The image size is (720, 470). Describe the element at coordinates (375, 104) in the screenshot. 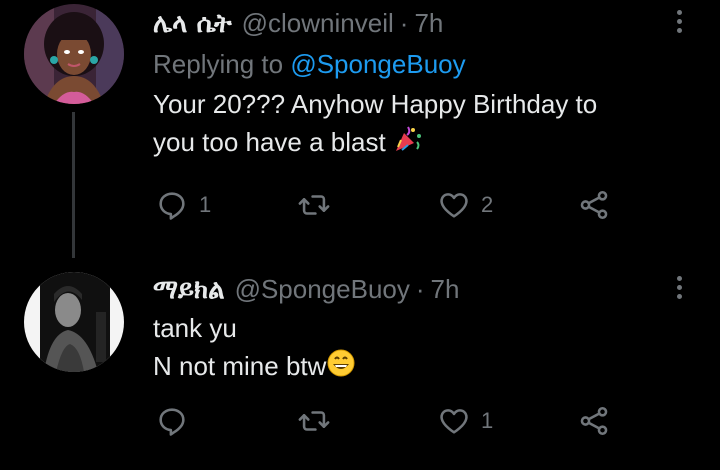

I see `tweet-text-line: Your 20??? Anyhow Happy Birthday to` at that location.